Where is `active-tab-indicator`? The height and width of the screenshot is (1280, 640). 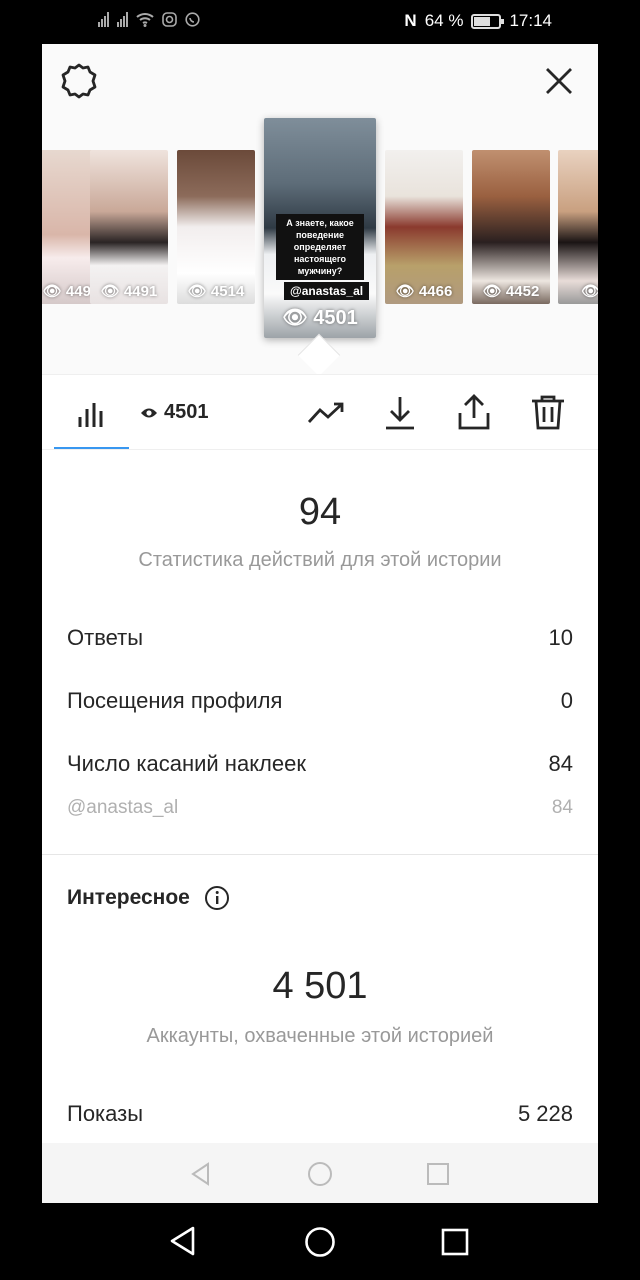 active-tab-indicator is located at coordinates (91, 448).